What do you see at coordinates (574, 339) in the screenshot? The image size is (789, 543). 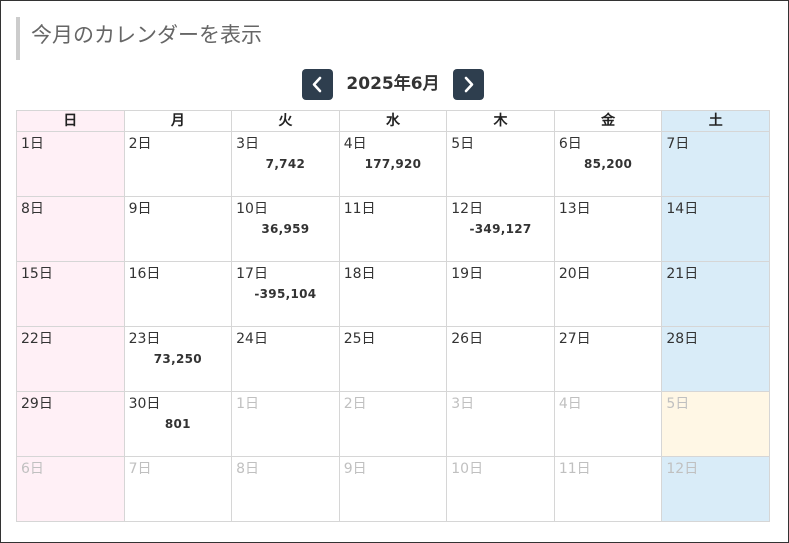 I see `day-number: 27日` at bounding box center [574, 339].